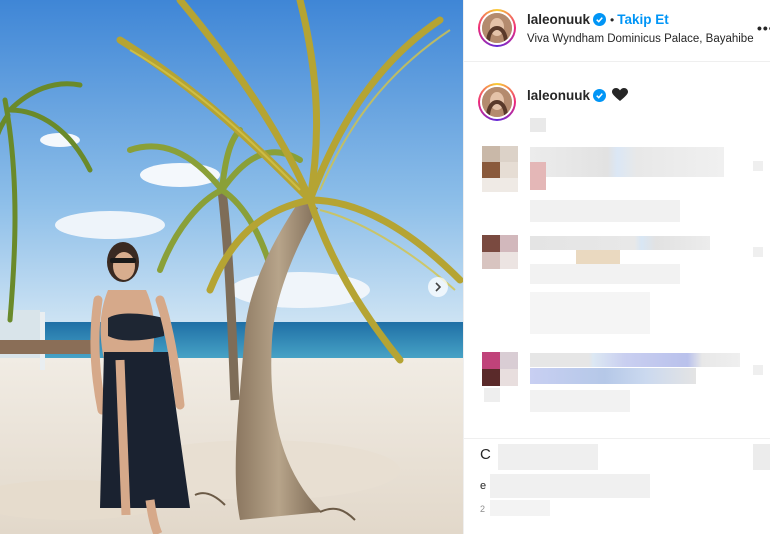  I want to click on footer-initial-e: e, so click(483, 486).